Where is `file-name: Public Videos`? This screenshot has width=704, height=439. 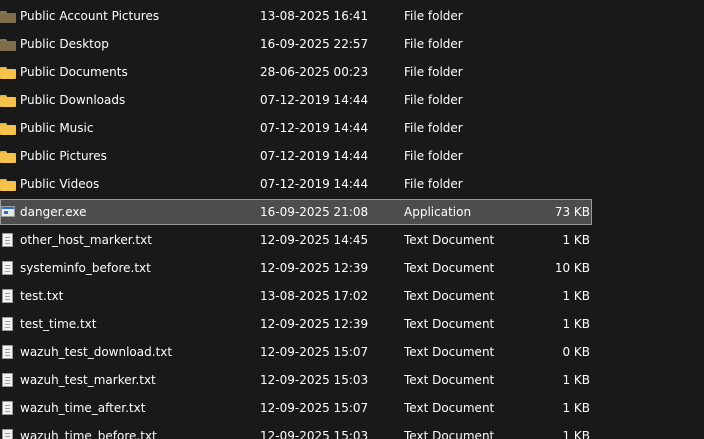
file-name: Public Videos is located at coordinates (60, 184).